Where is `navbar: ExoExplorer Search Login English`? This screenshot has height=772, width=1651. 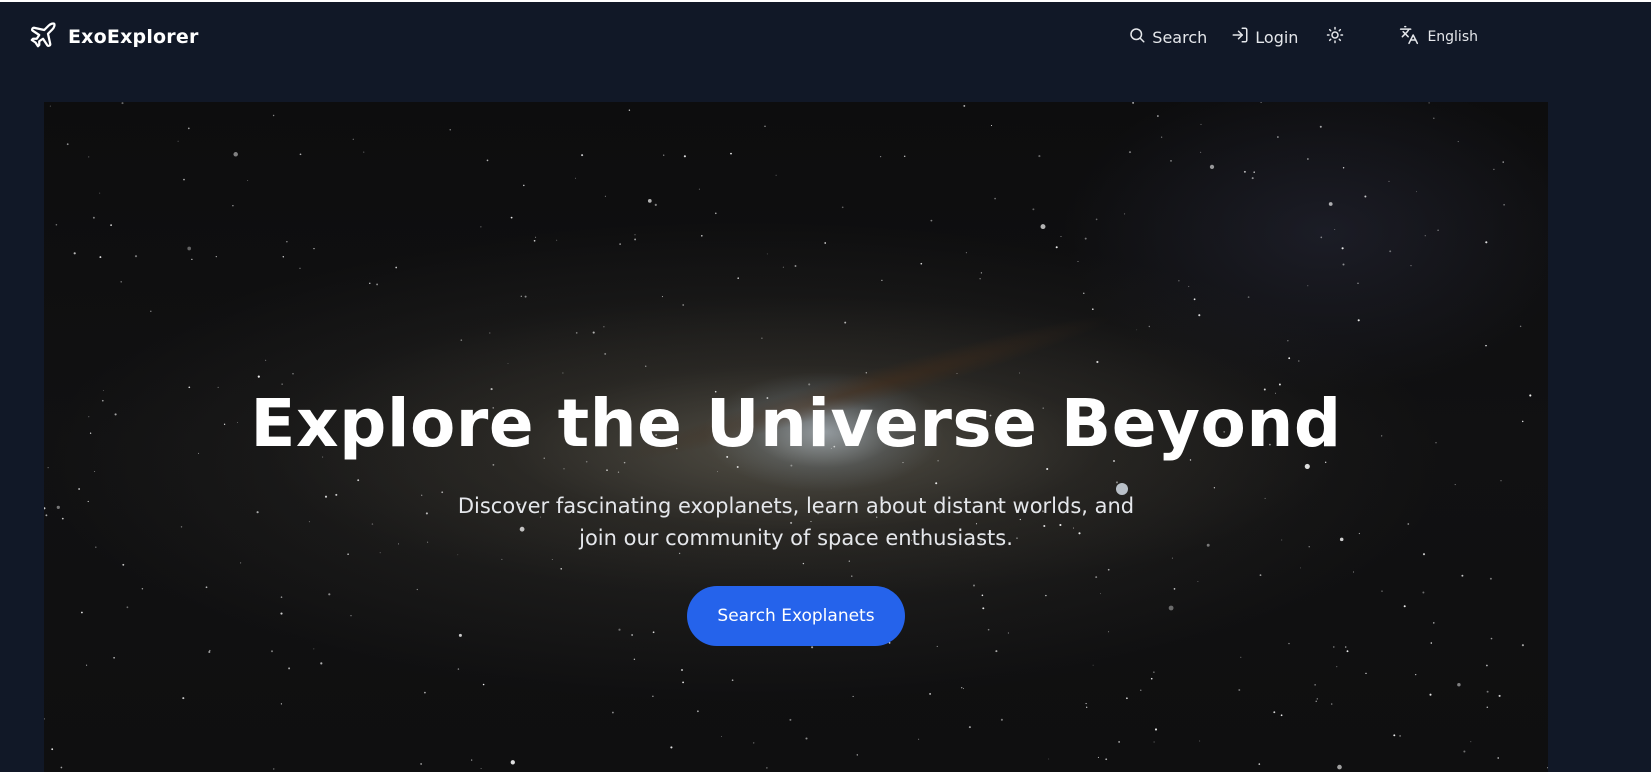
navbar: ExoExplorer Search Login English is located at coordinates (825, 36).